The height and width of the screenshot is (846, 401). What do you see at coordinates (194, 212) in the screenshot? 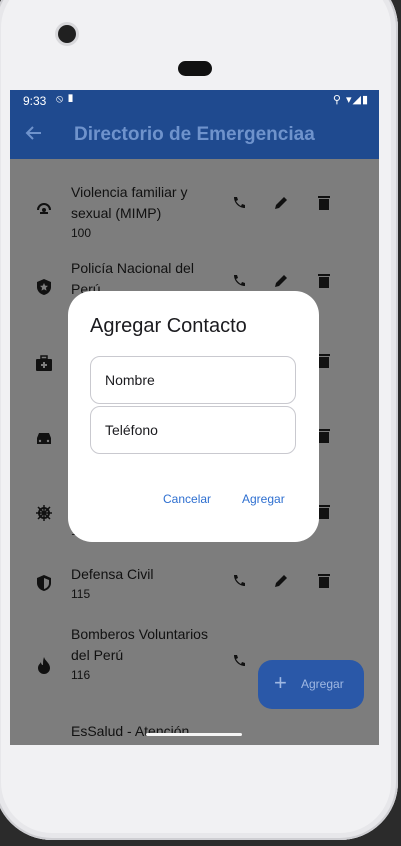
I see `list-item: Violencia familiar y sexual (MIMP) 100` at bounding box center [194, 212].